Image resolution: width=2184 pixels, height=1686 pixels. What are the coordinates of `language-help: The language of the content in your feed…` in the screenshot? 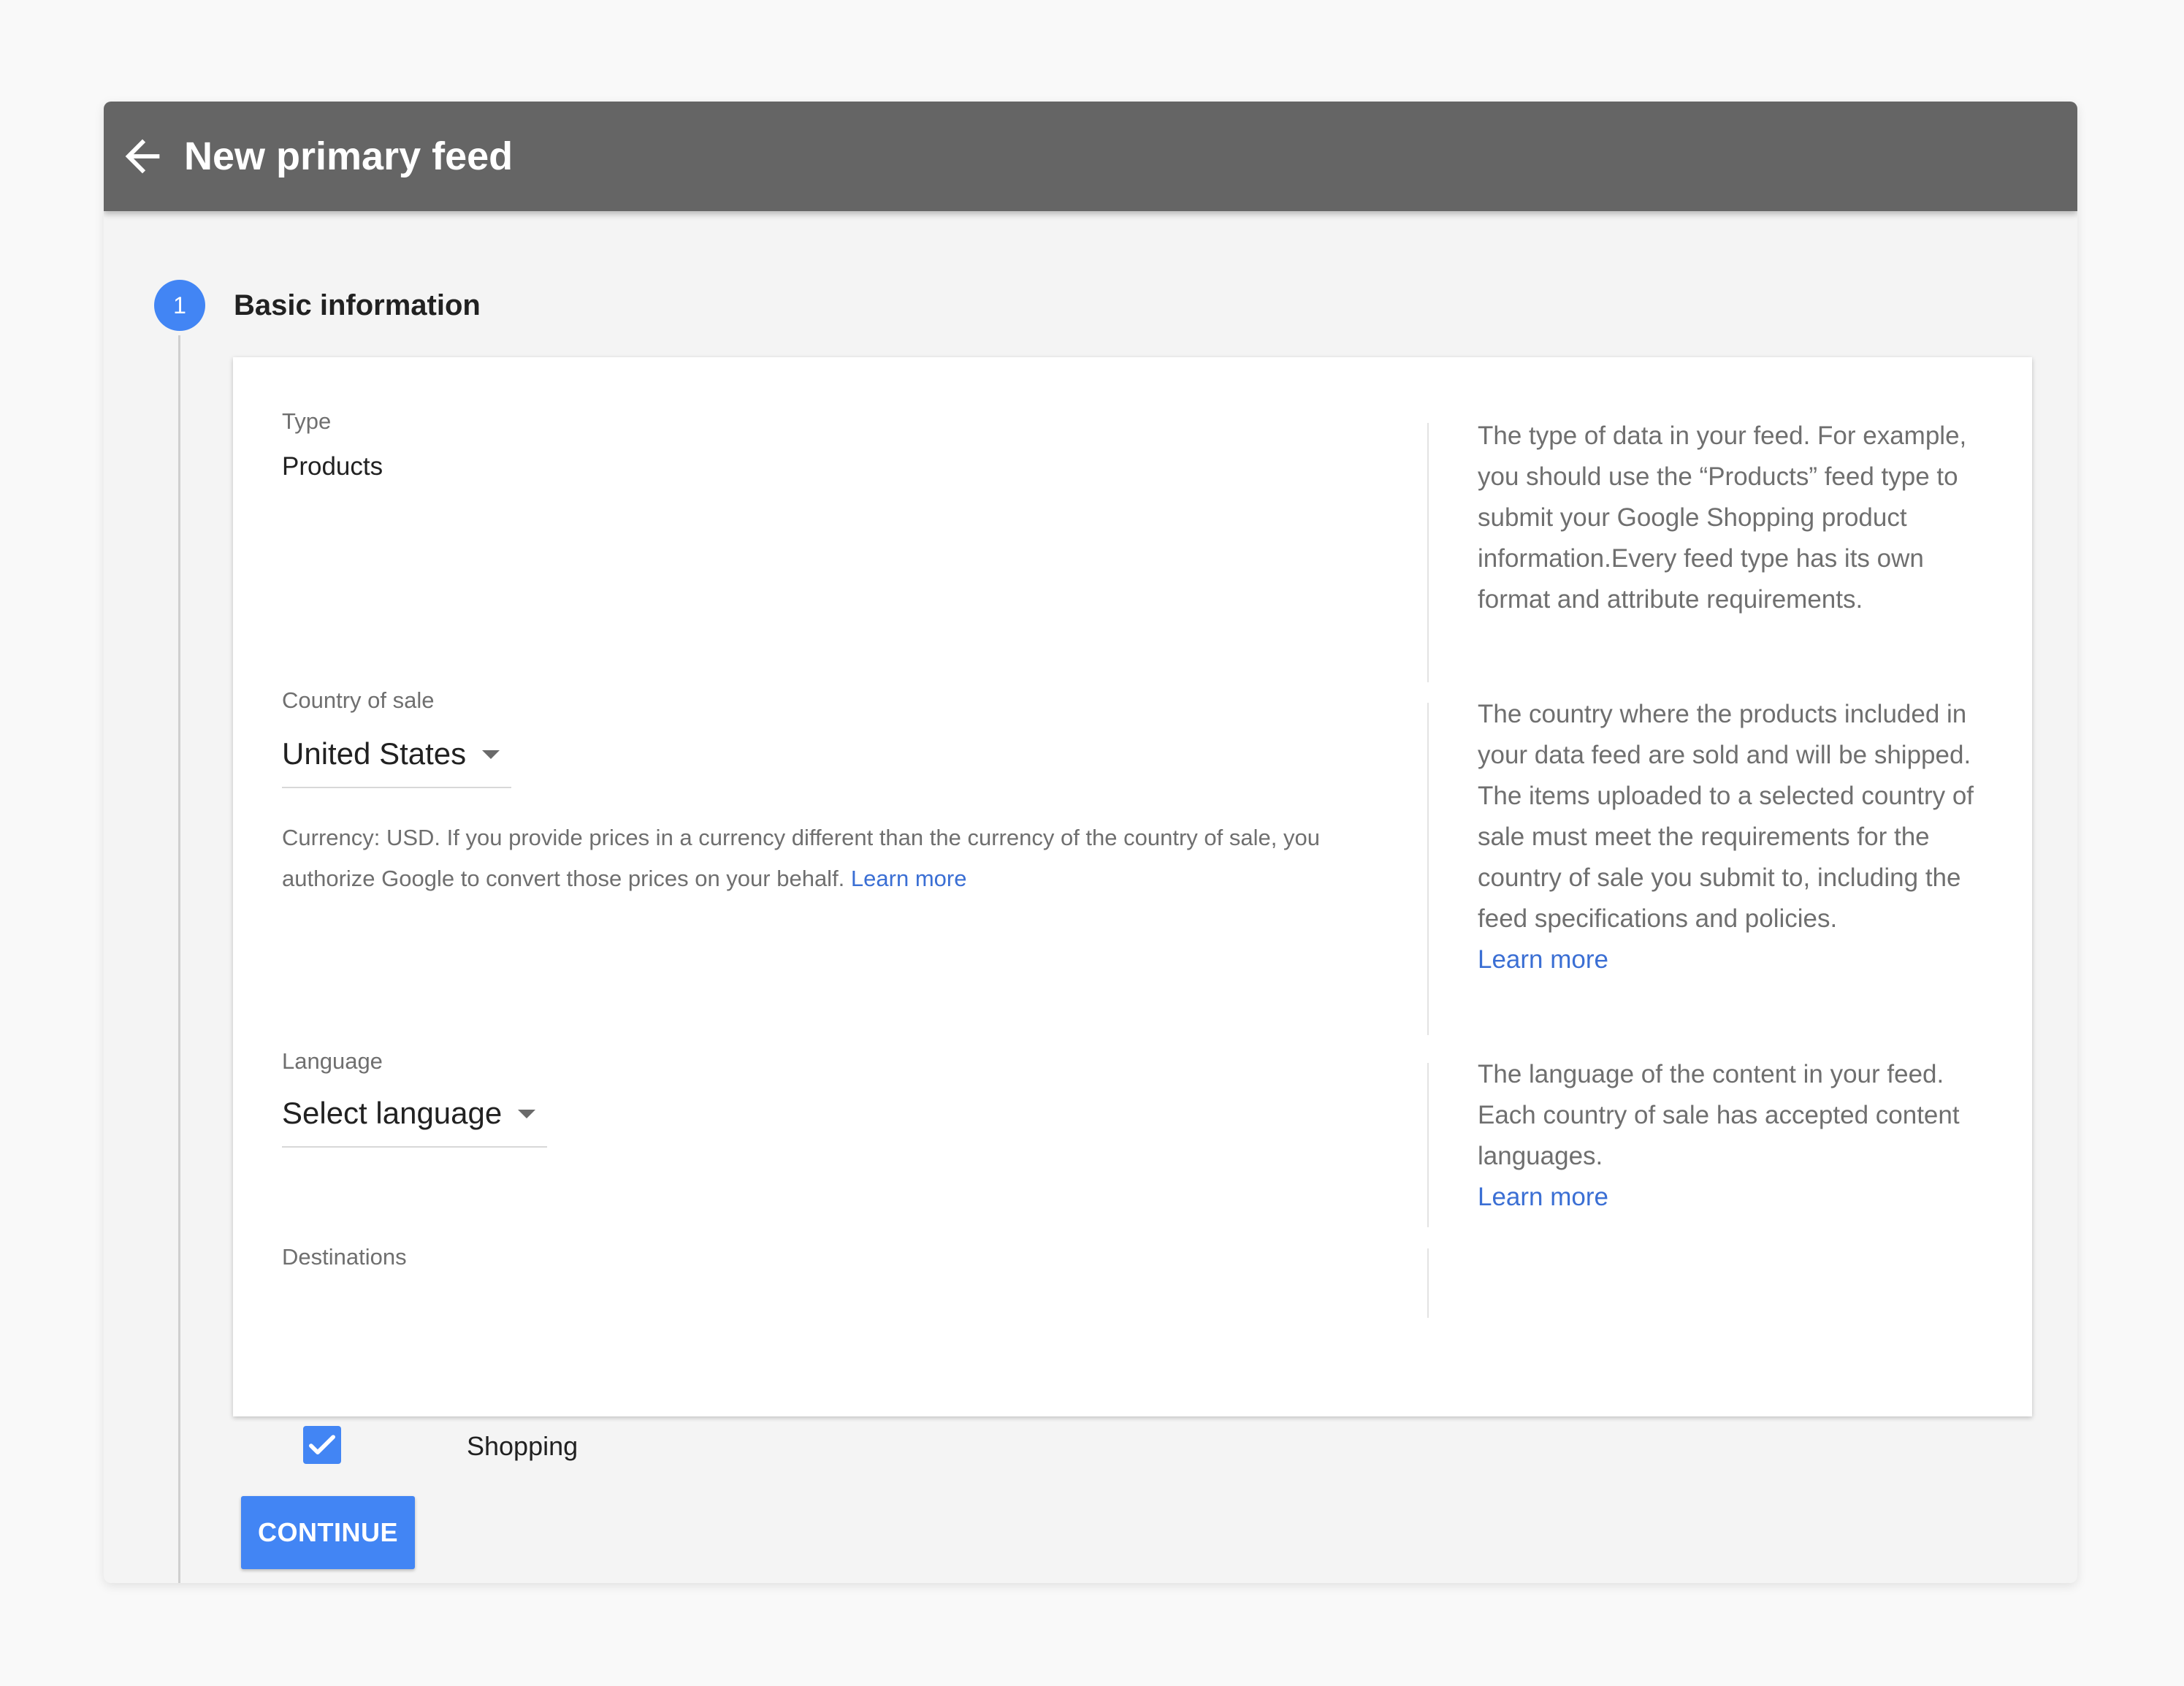 It's located at (1726, 1136).